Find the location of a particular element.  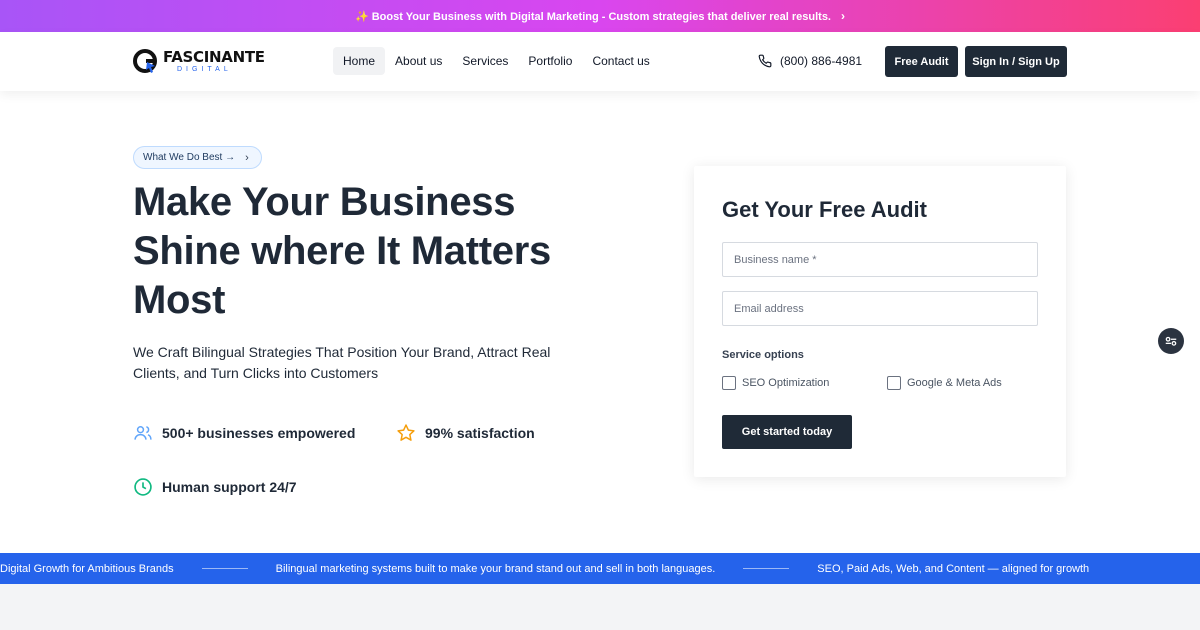

email-input is located at coordinates (880, 308).